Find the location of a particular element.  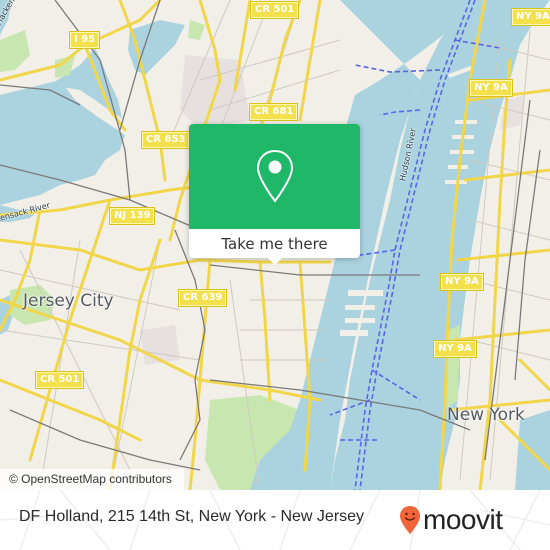

popup-header is located at coordinates (274, 176).